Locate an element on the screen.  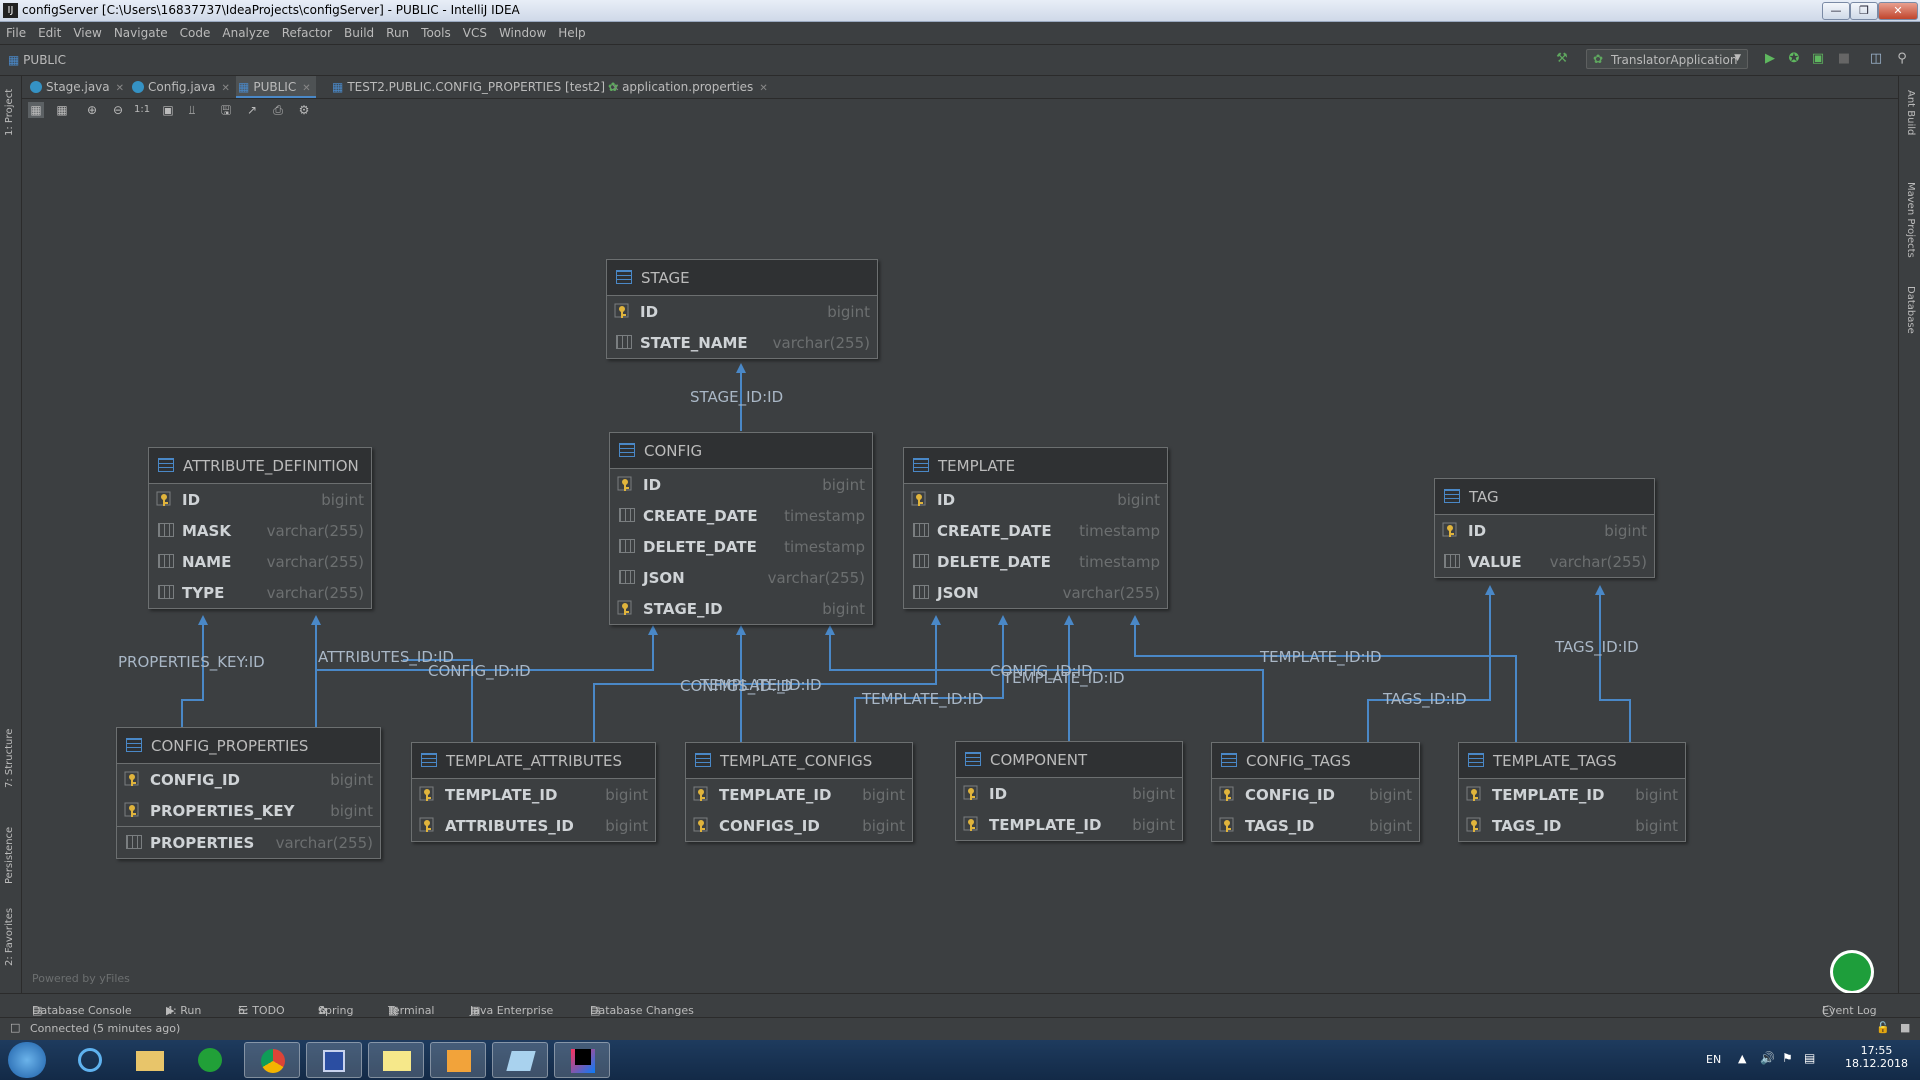
column-row: ATTRIBUTES_ID bigint is located at coordinates (533, 825).